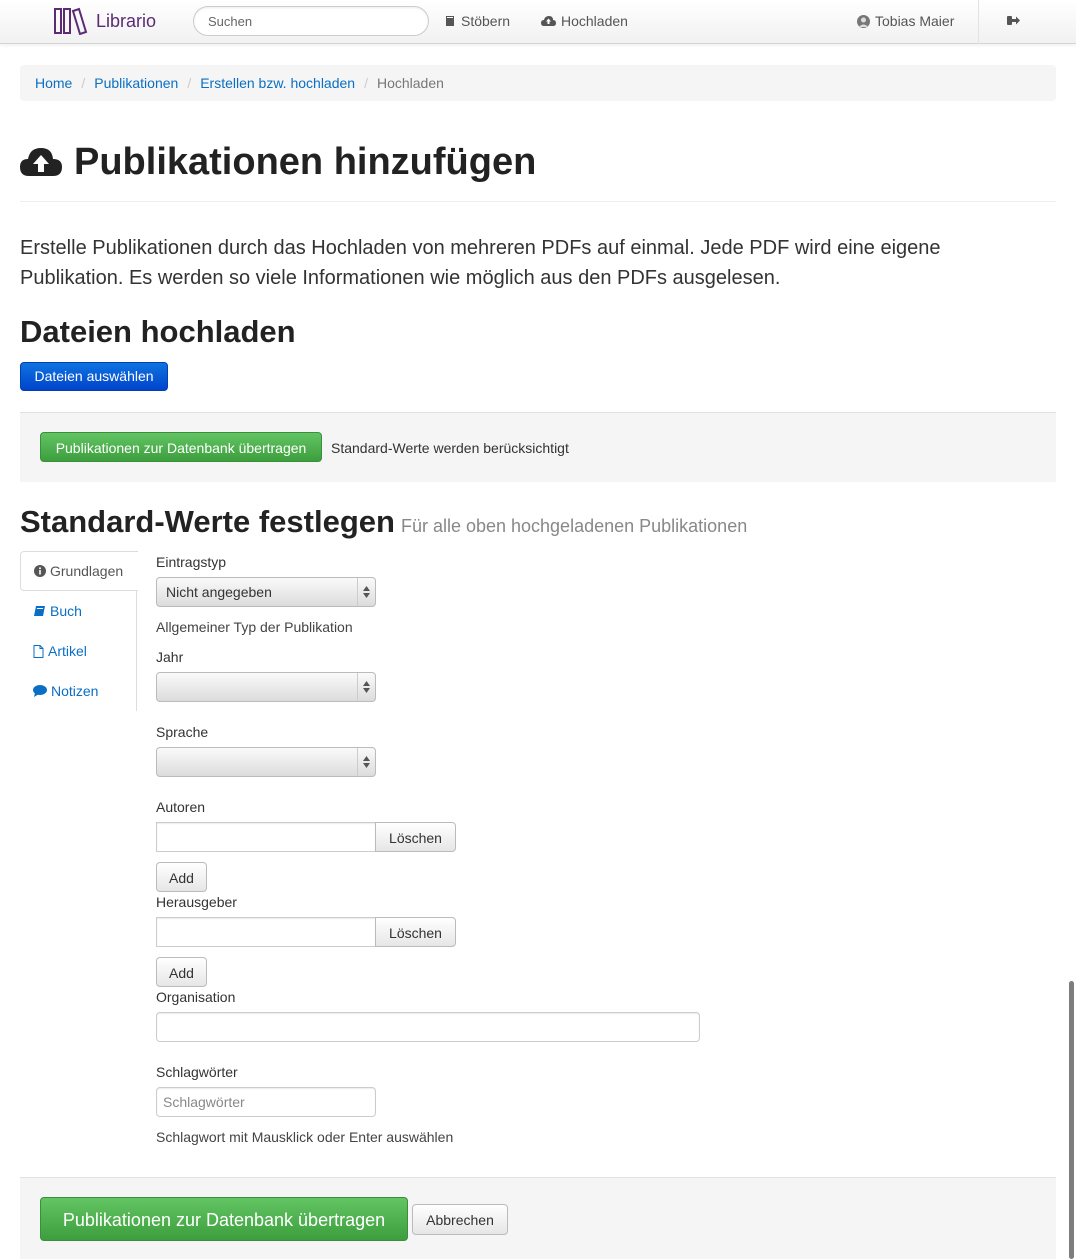 The height and width of the screenshot is (1259, 1076). I want to click on editors-label: Herausgeber, so click(196, 902).